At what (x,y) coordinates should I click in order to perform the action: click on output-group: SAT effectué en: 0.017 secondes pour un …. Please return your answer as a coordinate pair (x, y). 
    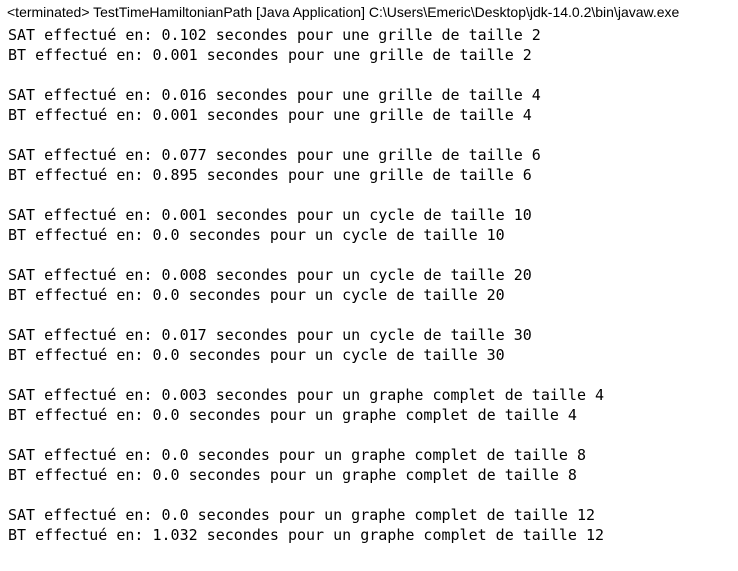
    Looking at the image, I should click on (373, 345).